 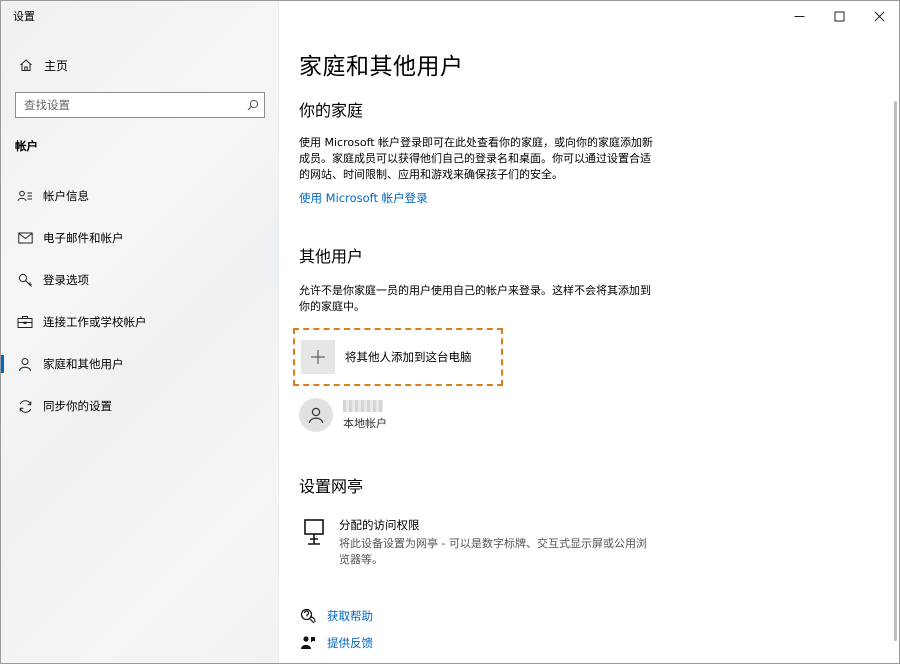 I want to click on search-icon, so click(x=253, y=105).